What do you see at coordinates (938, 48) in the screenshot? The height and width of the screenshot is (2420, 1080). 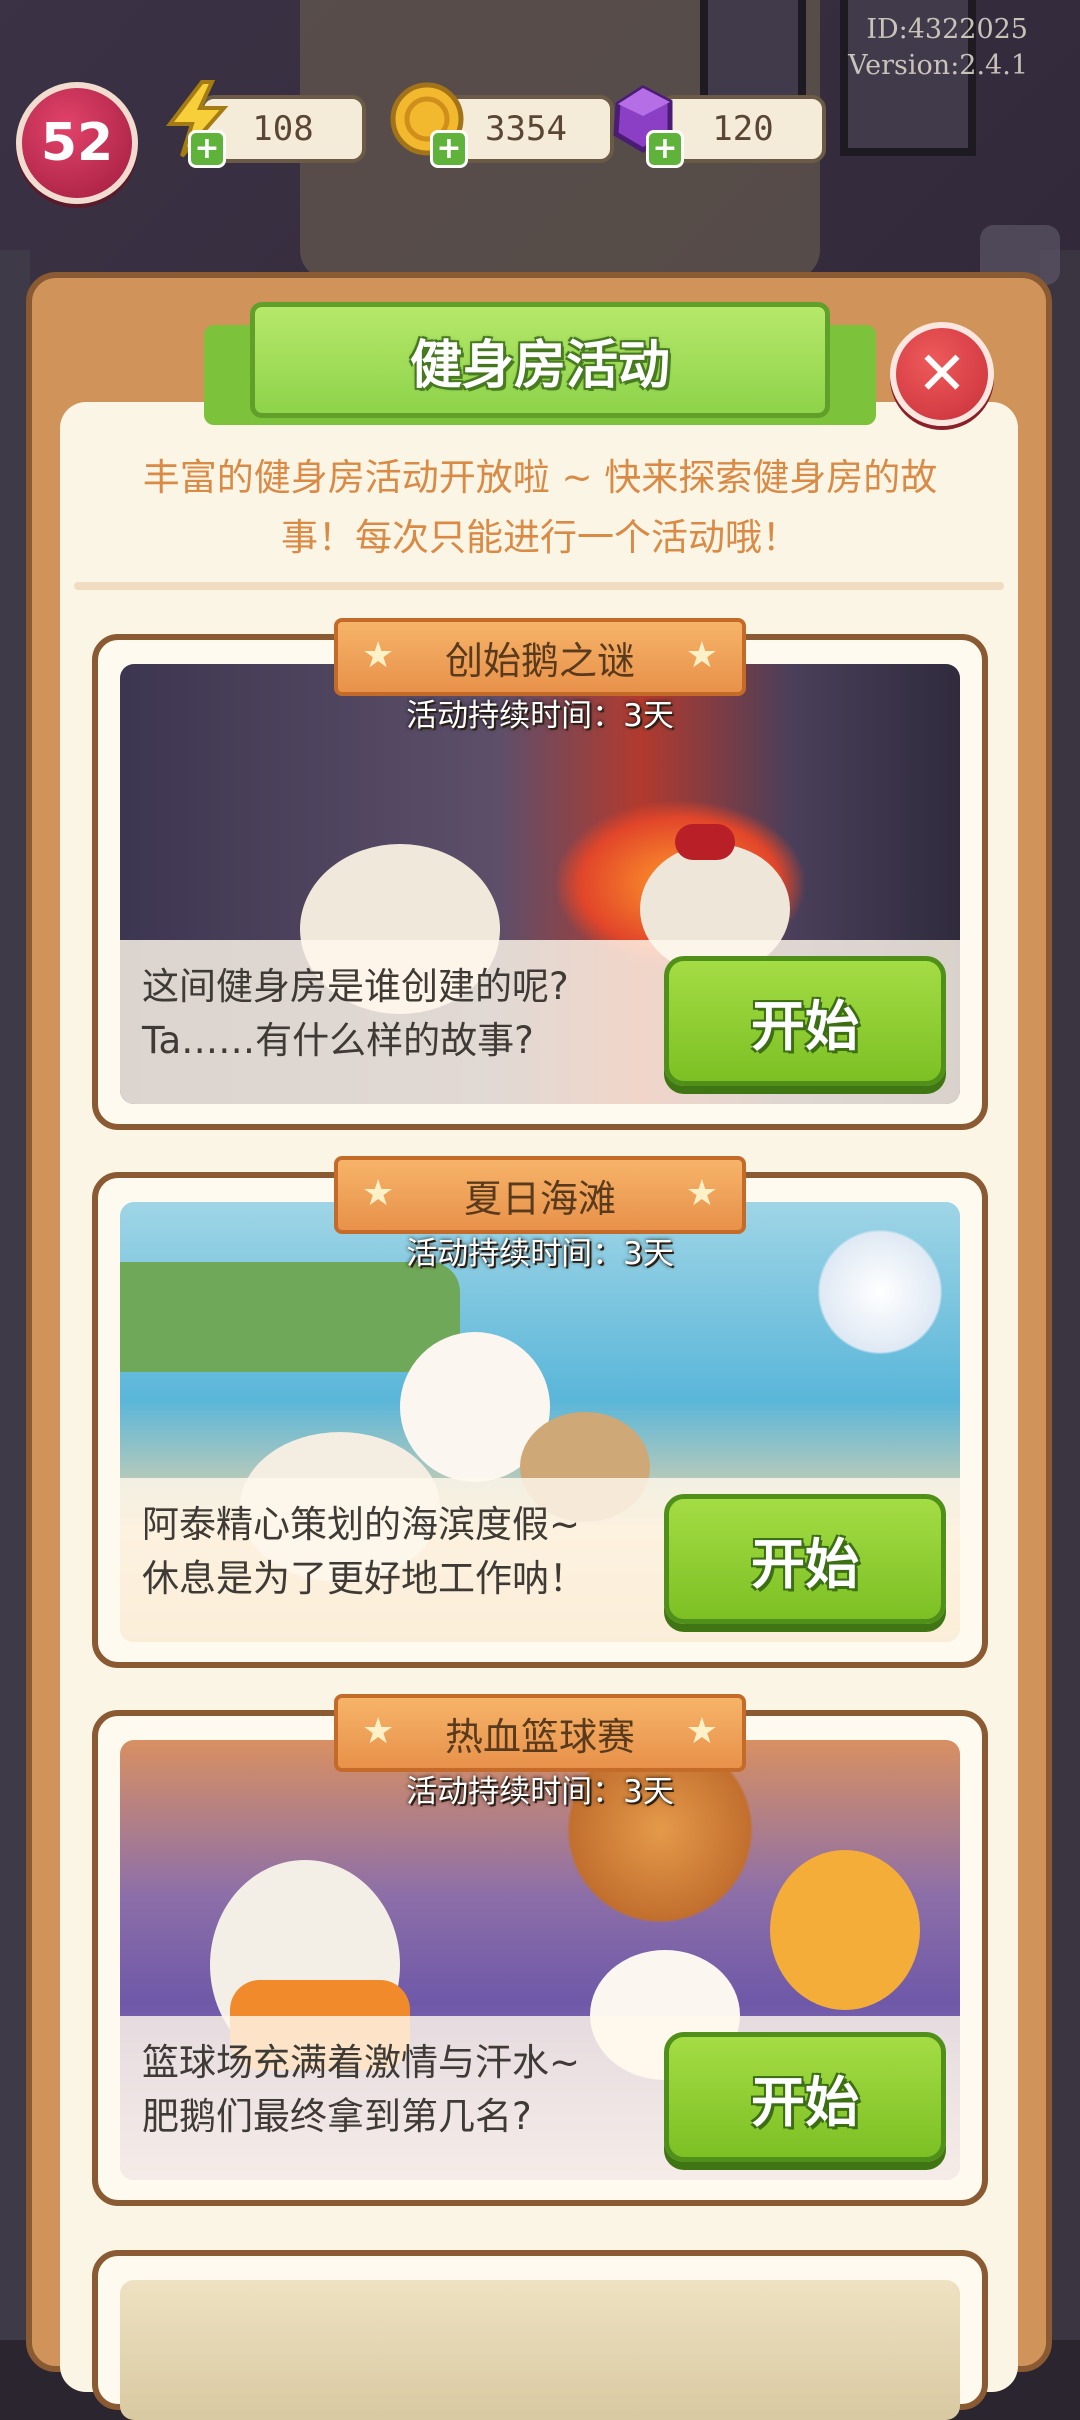 I see `build-info: ID:4322025 Version:2.4.1` at bounding box center [938, 48].